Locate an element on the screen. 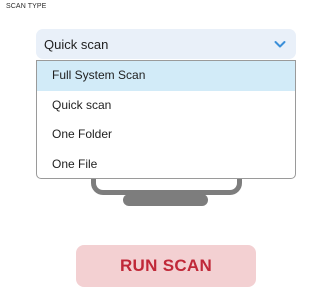 This screenshot has height=297, width=322. chevron-down-icon is located at coordinates (280, 44).